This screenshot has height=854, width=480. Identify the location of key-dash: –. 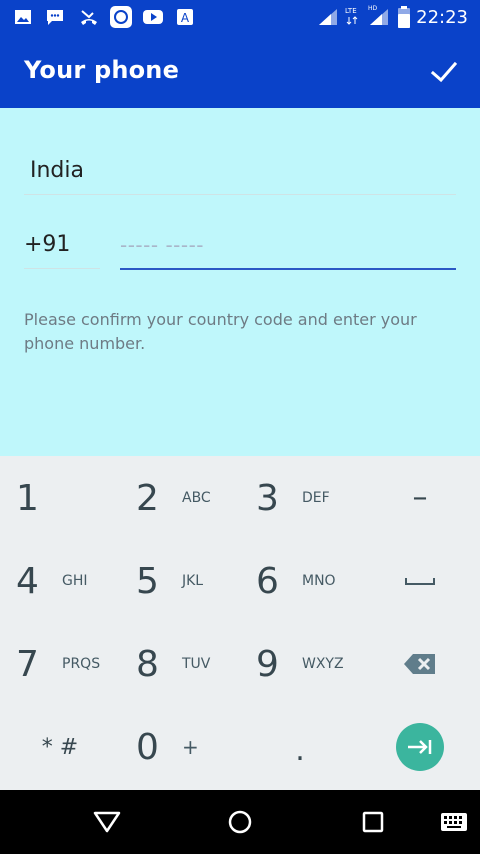
(420, 497).